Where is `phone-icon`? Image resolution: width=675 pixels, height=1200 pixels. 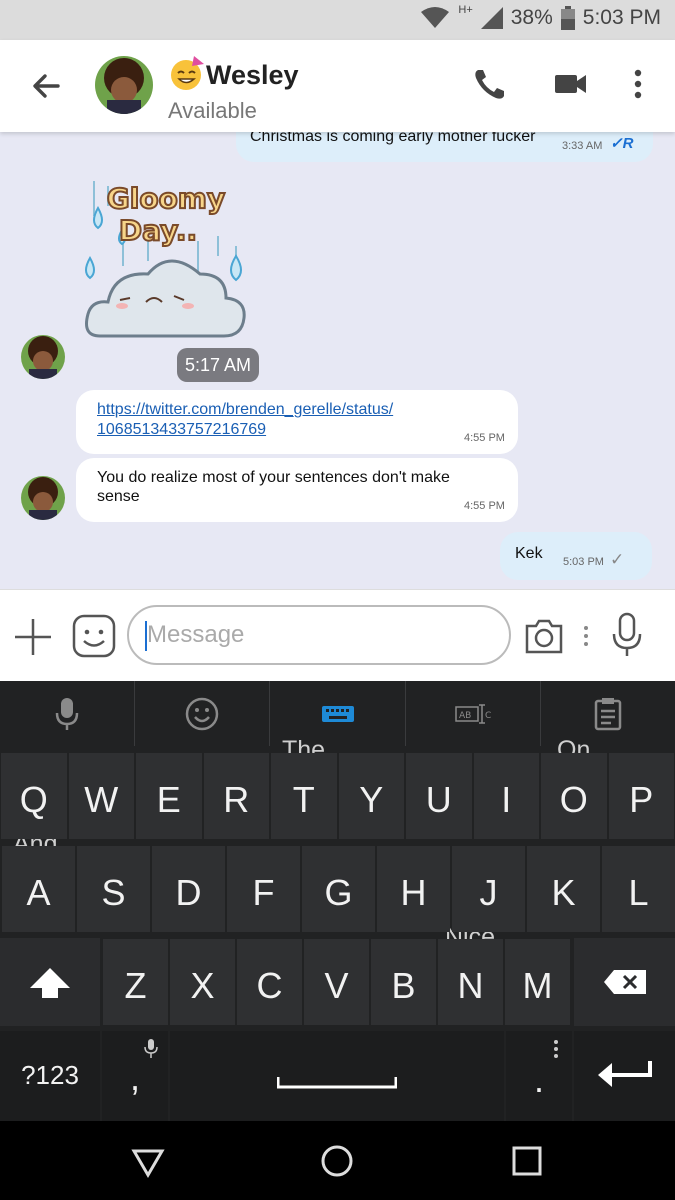 phone-icon is located at coordinates (490, 84).